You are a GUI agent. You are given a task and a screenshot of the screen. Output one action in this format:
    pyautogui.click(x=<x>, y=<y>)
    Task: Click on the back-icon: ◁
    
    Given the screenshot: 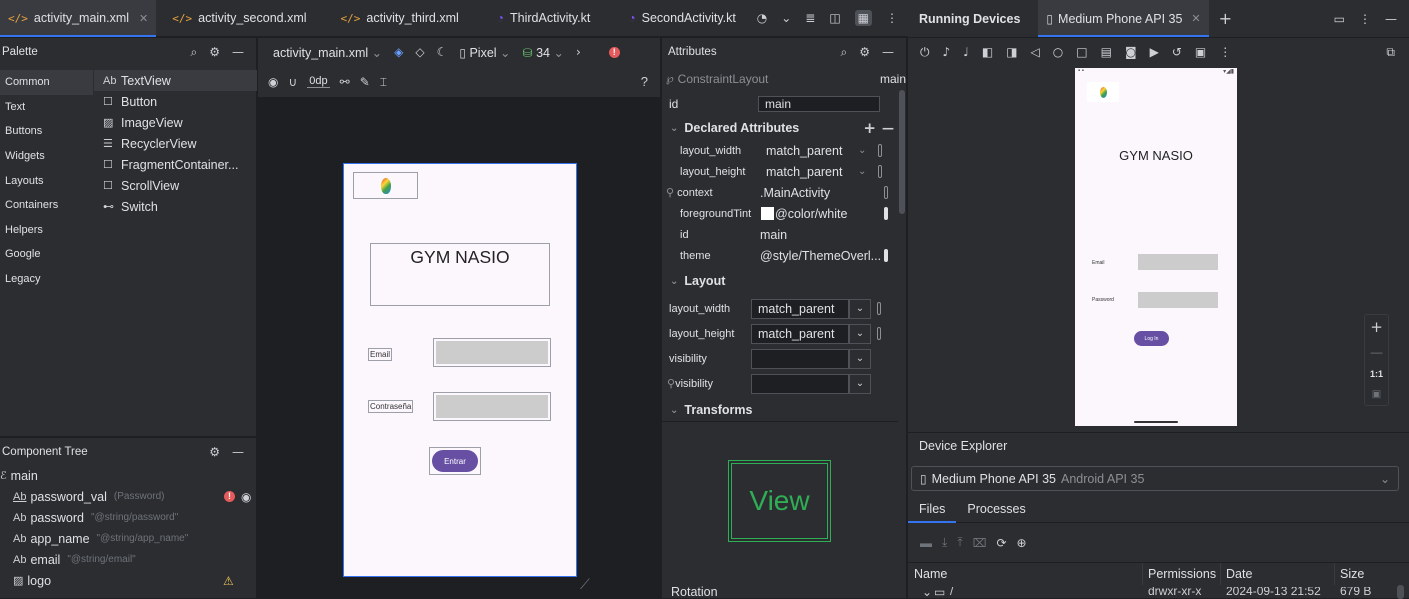 What is the action you would take?
    pyautogui.click(x=1035, y=52)
    